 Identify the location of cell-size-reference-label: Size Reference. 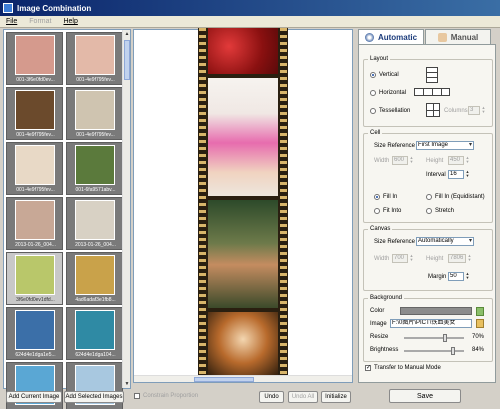
(395, 146).